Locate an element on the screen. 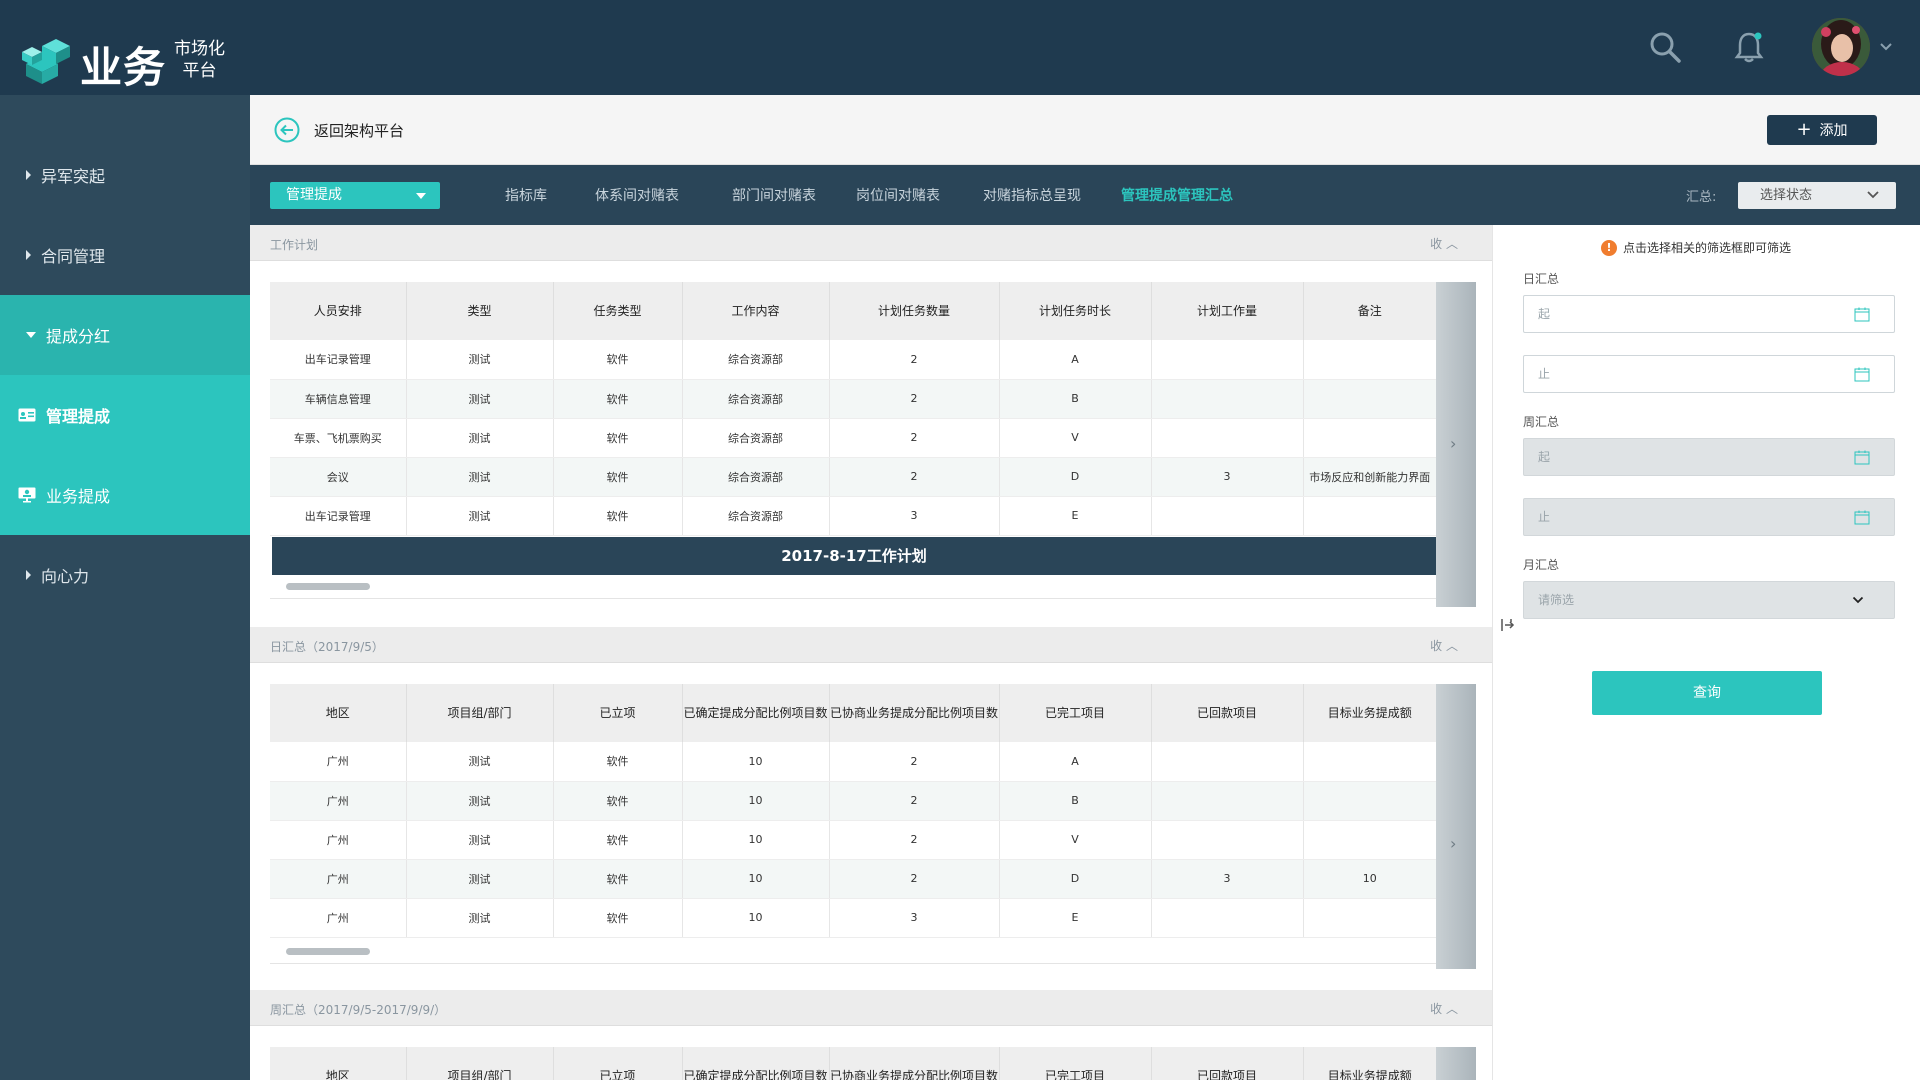 The width and height of the screenshot is (1920, 1080). month-select: 请筛选 is located at coordinates (1709, 600).